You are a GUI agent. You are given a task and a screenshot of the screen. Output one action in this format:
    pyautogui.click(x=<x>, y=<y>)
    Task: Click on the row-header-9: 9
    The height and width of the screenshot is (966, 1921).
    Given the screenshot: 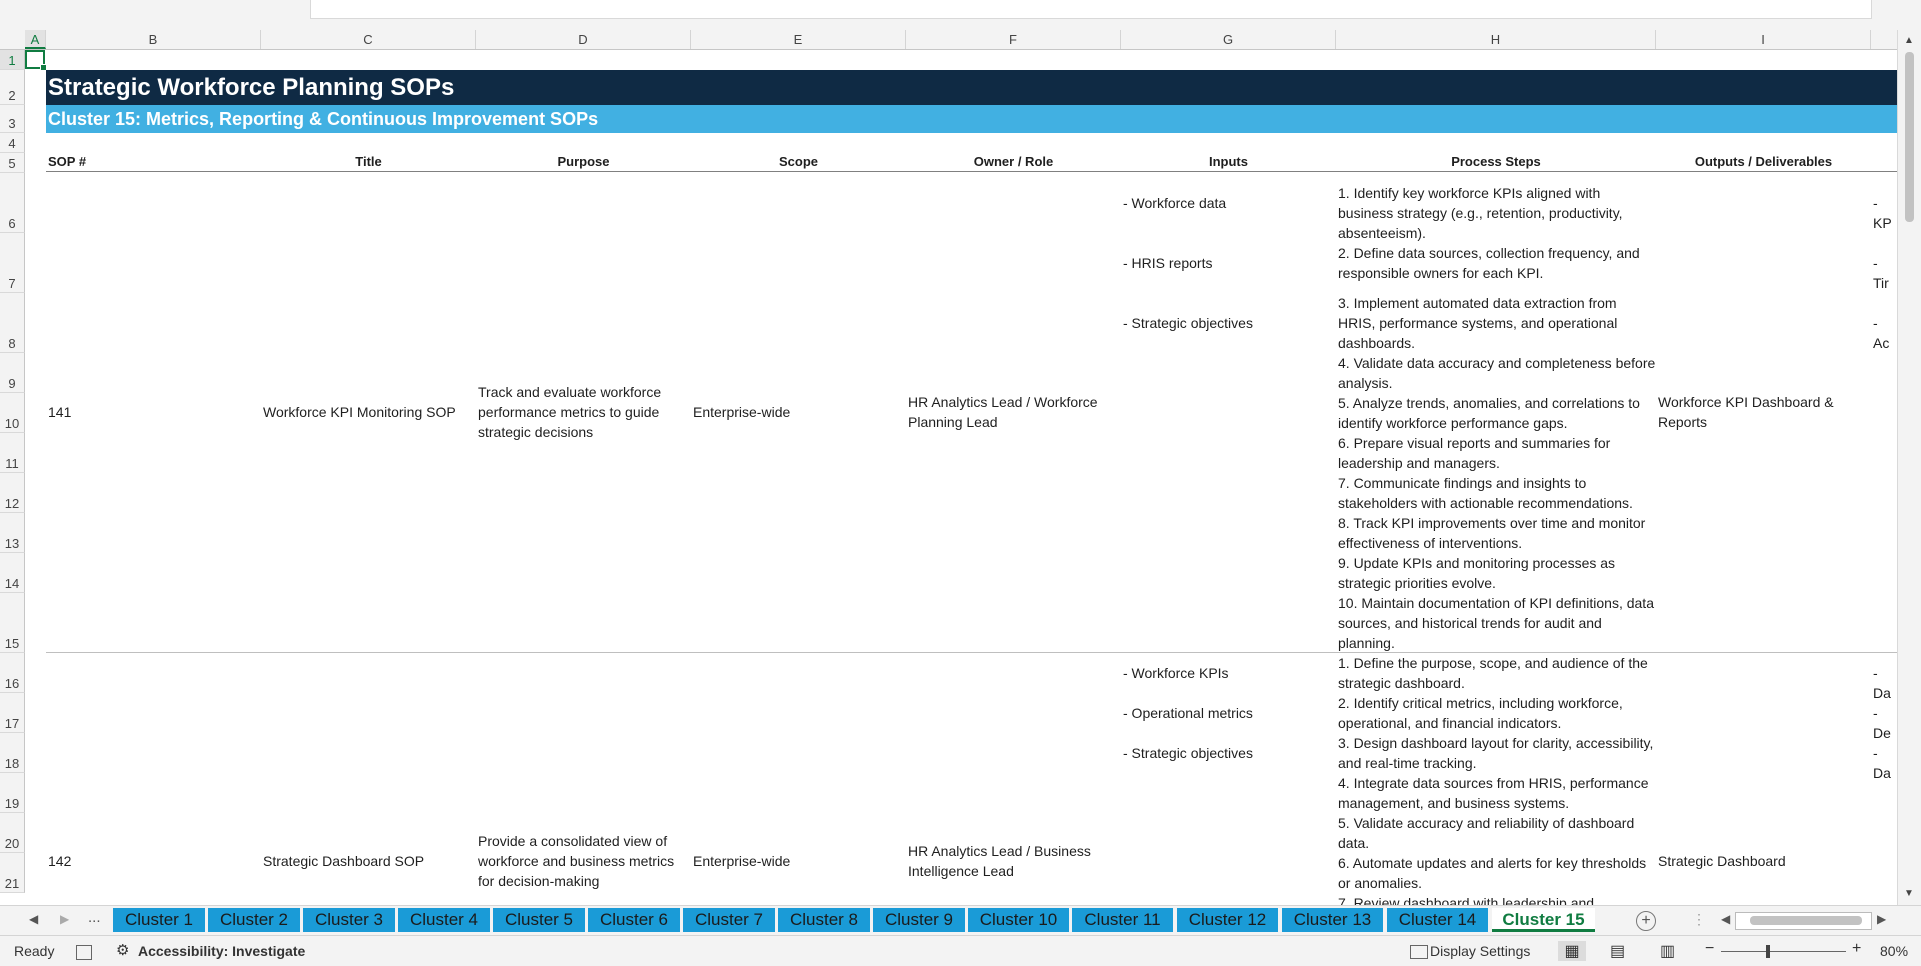 What is the action you would take?
    pyautogui.click(x=12, y=373)
    